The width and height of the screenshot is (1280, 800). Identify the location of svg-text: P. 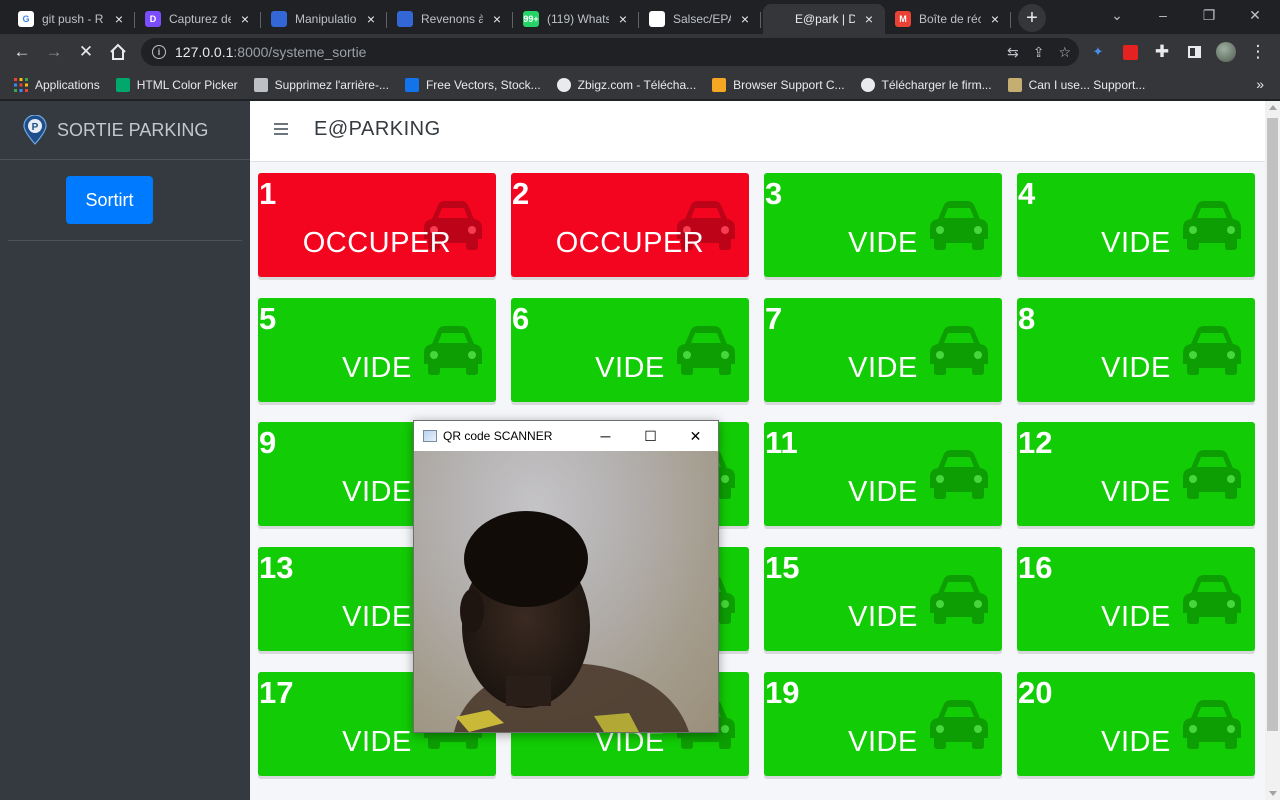
(35, 127).